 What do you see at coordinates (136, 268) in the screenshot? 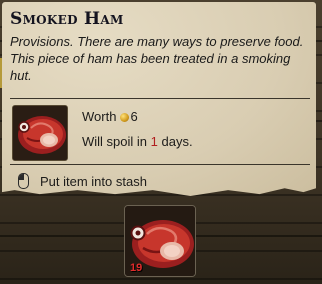
I see `item-stack-count: 19` at bounding box center [136, 268].